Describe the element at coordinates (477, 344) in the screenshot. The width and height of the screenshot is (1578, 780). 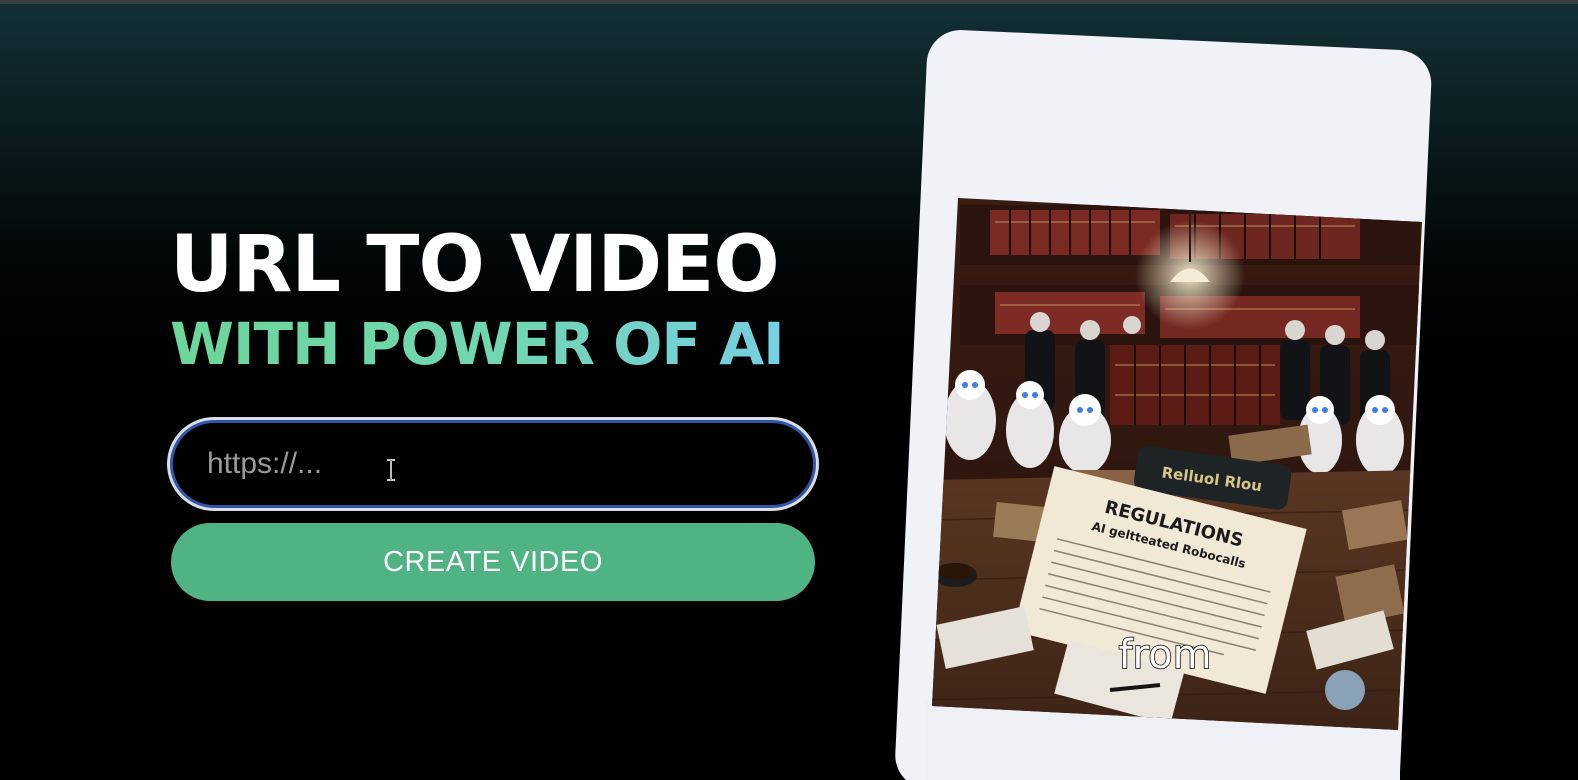
I see `hero-subtitle: WITH POWER OF AI` at that location.